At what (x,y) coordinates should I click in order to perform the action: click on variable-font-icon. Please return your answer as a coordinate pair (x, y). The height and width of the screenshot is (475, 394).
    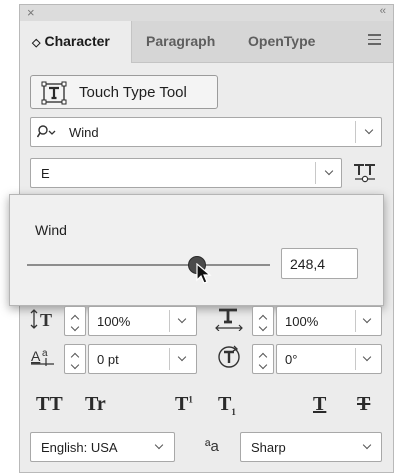
    Looking at the image, I should click on (365, 174).